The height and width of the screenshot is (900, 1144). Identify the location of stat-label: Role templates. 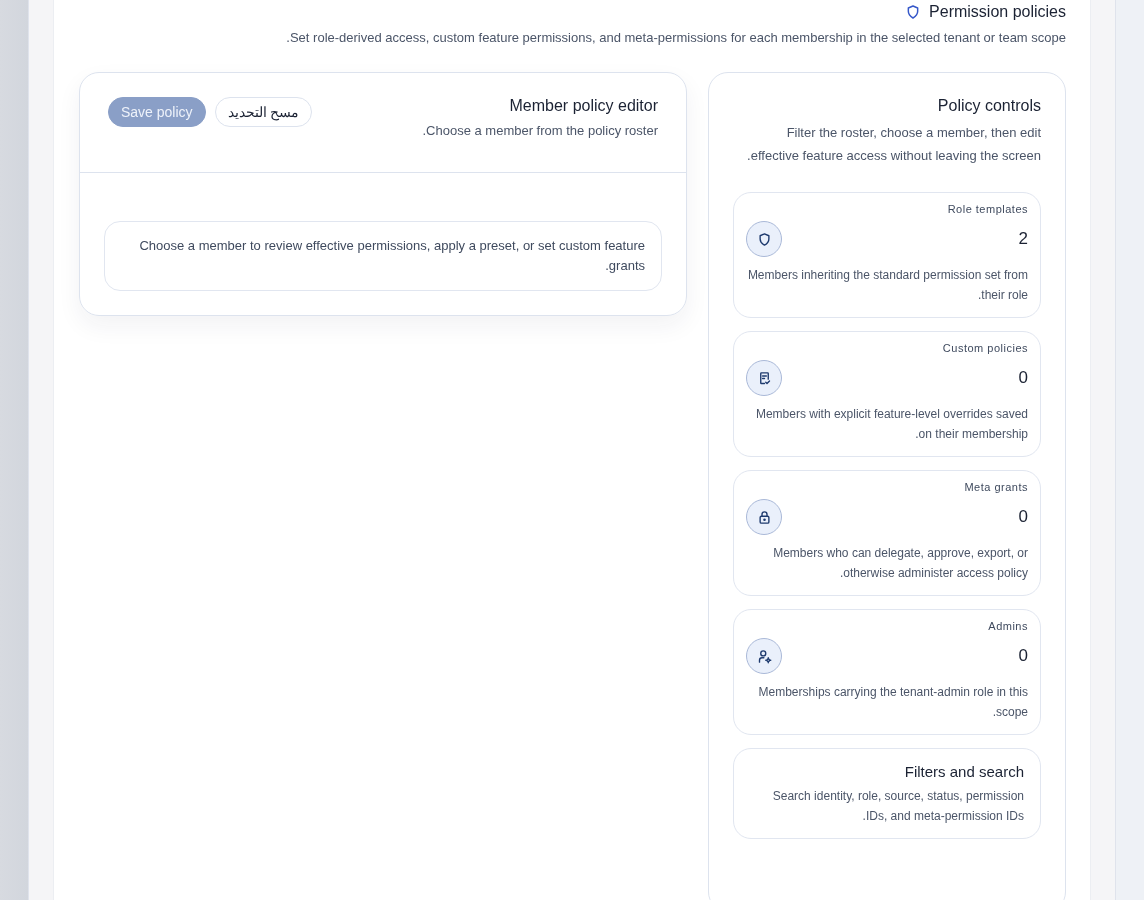
(987, 209).